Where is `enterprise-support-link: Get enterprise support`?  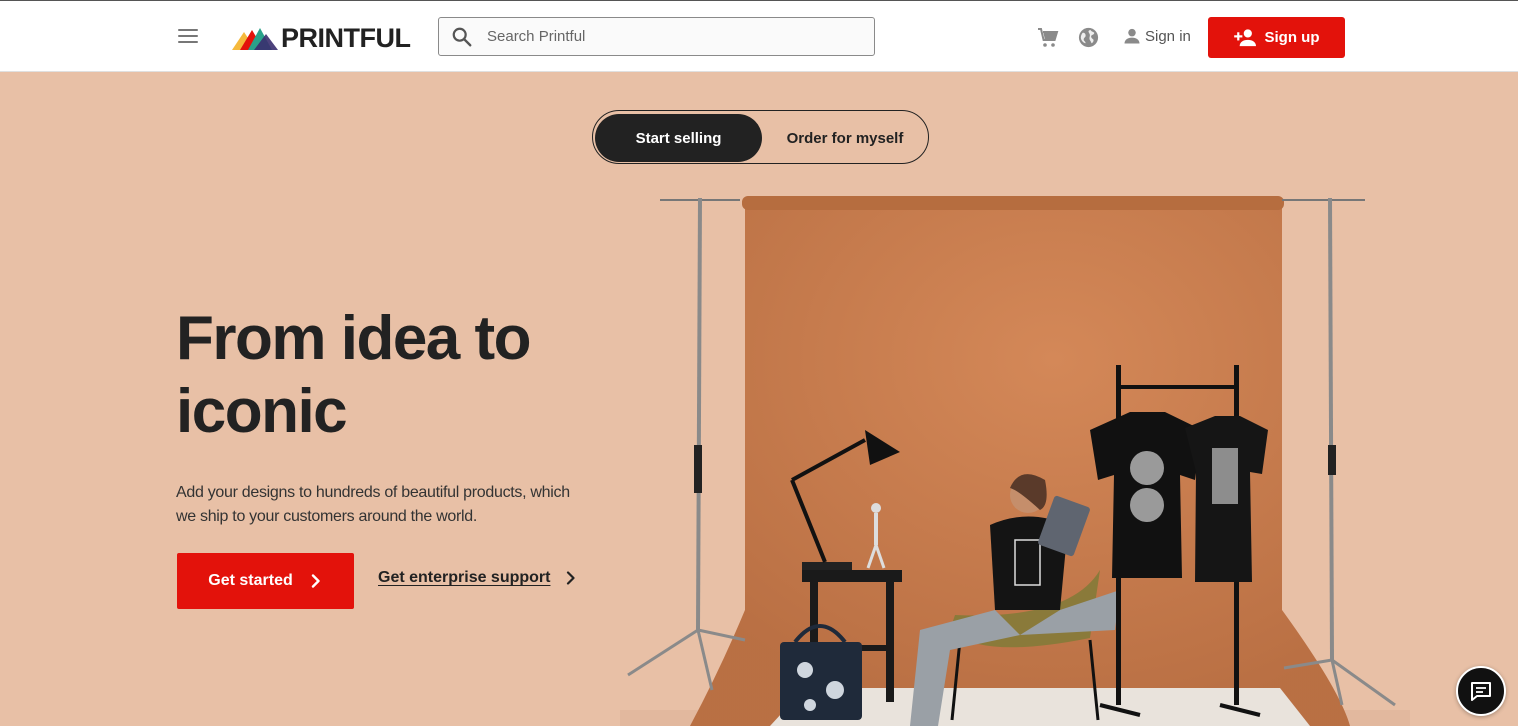
enterprise-support-link: Get enterprise support is located at coordinates (478, 578).